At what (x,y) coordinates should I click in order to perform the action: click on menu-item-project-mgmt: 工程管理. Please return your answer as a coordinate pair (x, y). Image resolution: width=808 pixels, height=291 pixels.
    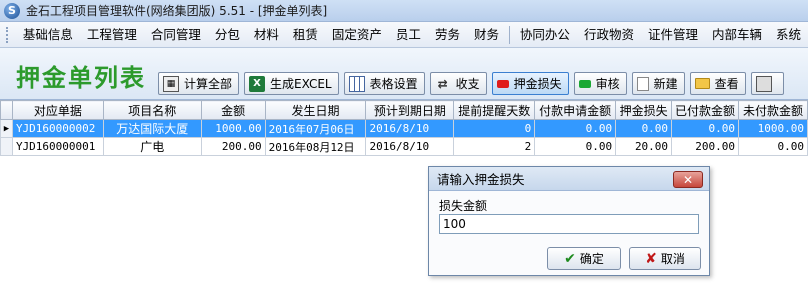
    Looking at the image, I should click on (112, 35).